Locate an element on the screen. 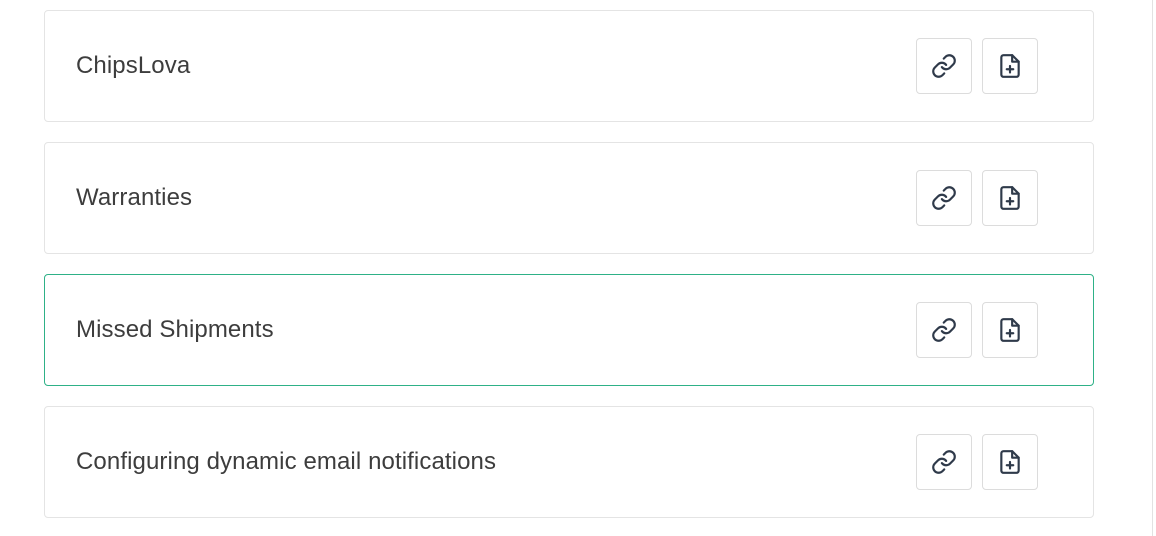 The image size is (1156, 536). panel-divider is located at coordinates (1152, 268).